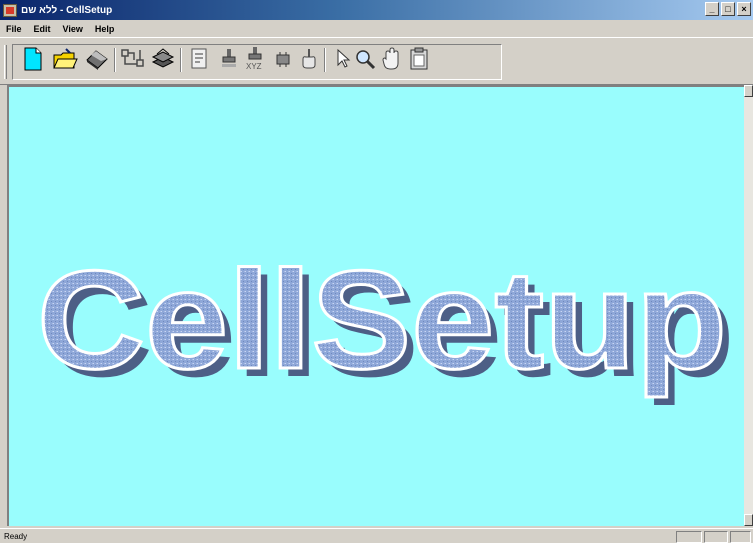  I want to click on window-controls: _ □ ×, so click(728, 9).